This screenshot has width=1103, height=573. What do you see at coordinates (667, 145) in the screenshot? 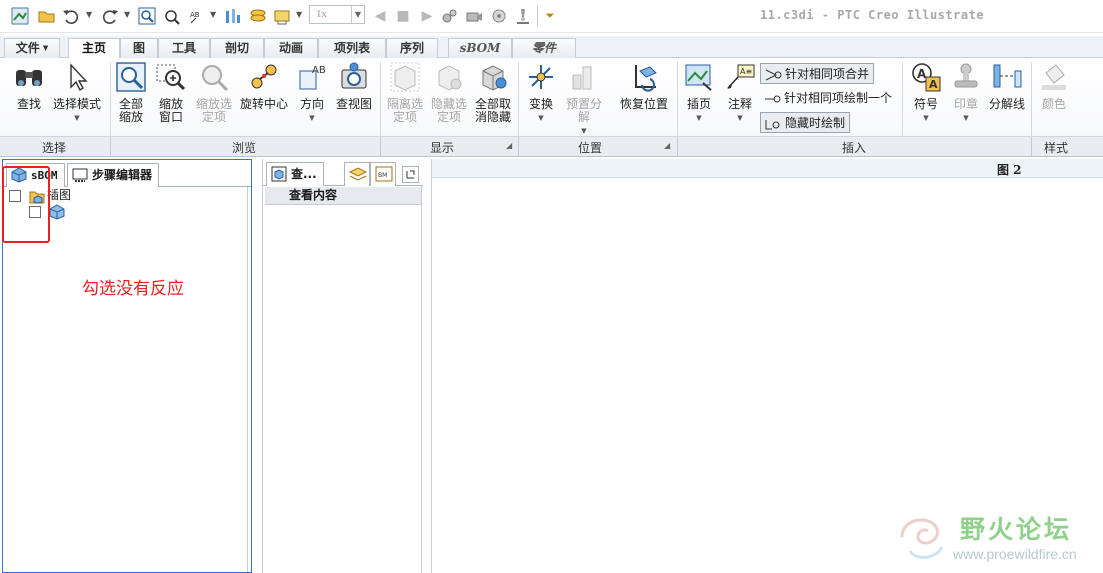
I see `position-dialog-launcher-icon: ◢` at bounding box center [667, 145].